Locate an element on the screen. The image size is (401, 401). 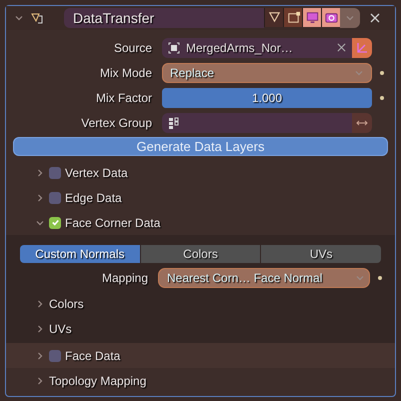
tab: UVs is located at coordinates (321, 254).